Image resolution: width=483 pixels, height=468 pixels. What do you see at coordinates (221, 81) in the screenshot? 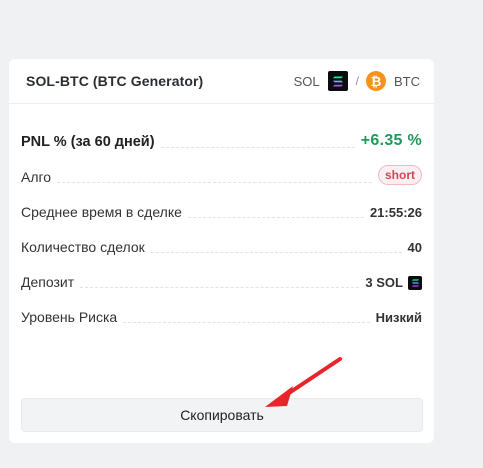
I see `card-header: SOL-BTC (BTC Generator) SOL / ₿ BTC` at bounding box center [221, 81].